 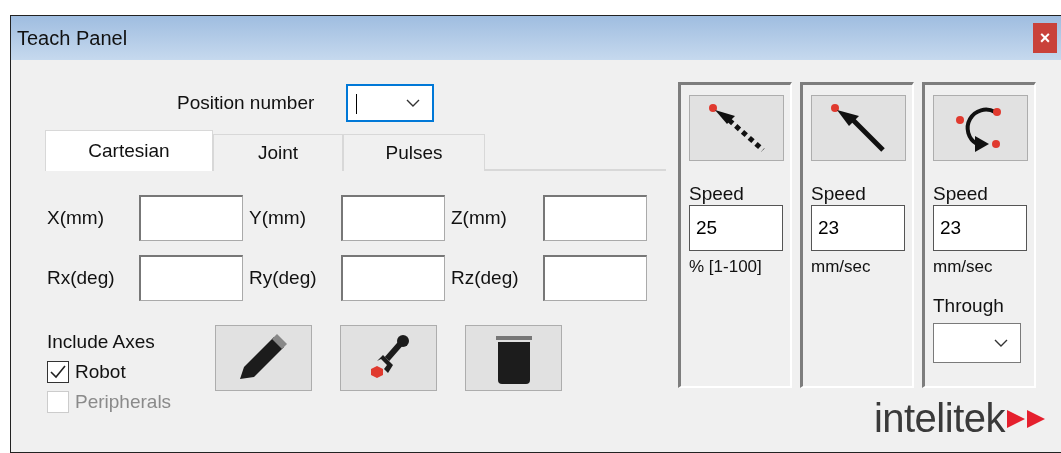 I want to click on tab: Cartesian, so click(x=129, y=150).